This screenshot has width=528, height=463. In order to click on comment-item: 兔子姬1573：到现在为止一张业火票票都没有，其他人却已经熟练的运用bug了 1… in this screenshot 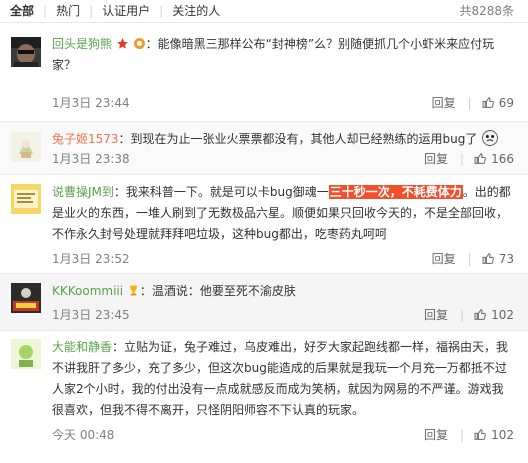, I will do `click(264, 148)`.